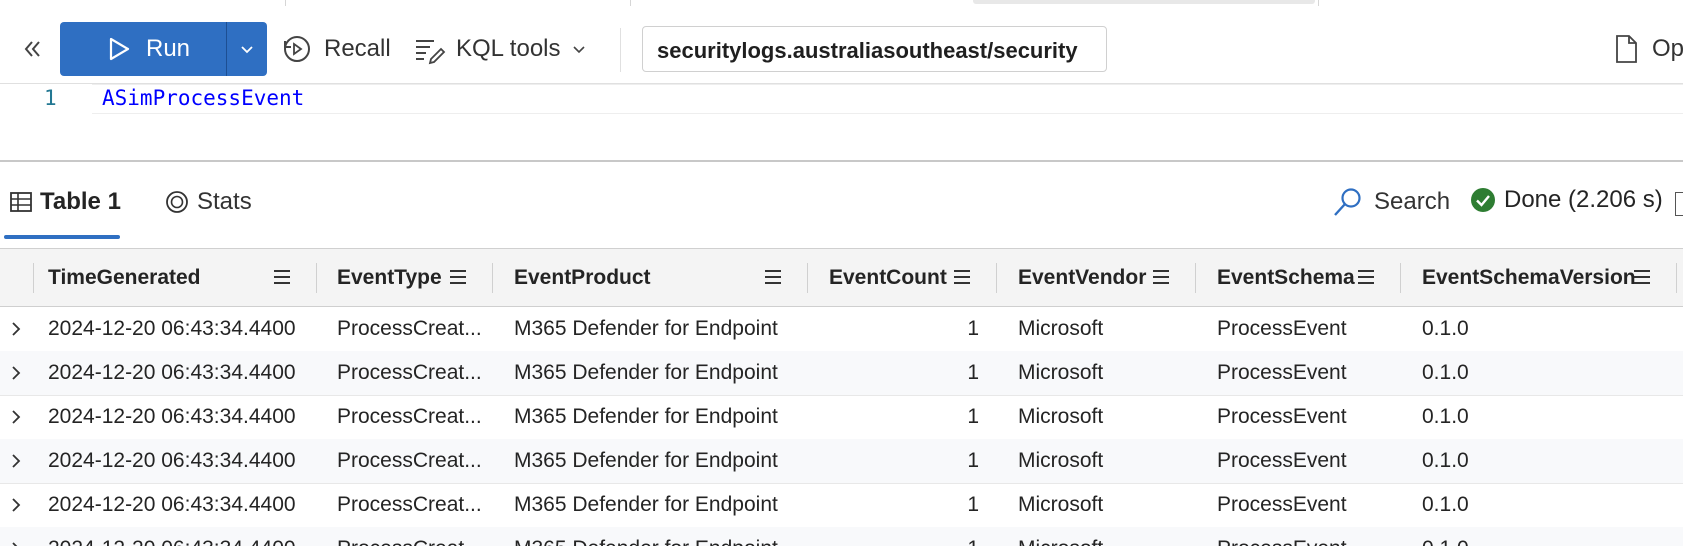 This screenshot has width=1683, height=546. I want to click on current-line-highlight, so click(887, 99).